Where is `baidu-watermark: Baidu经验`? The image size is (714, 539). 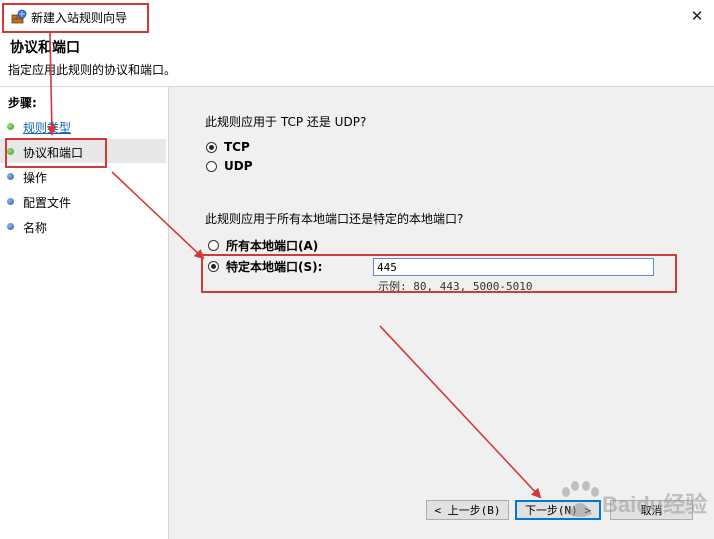
baidu-watermark: Baidu经验 is located at coordinates (633, 500).